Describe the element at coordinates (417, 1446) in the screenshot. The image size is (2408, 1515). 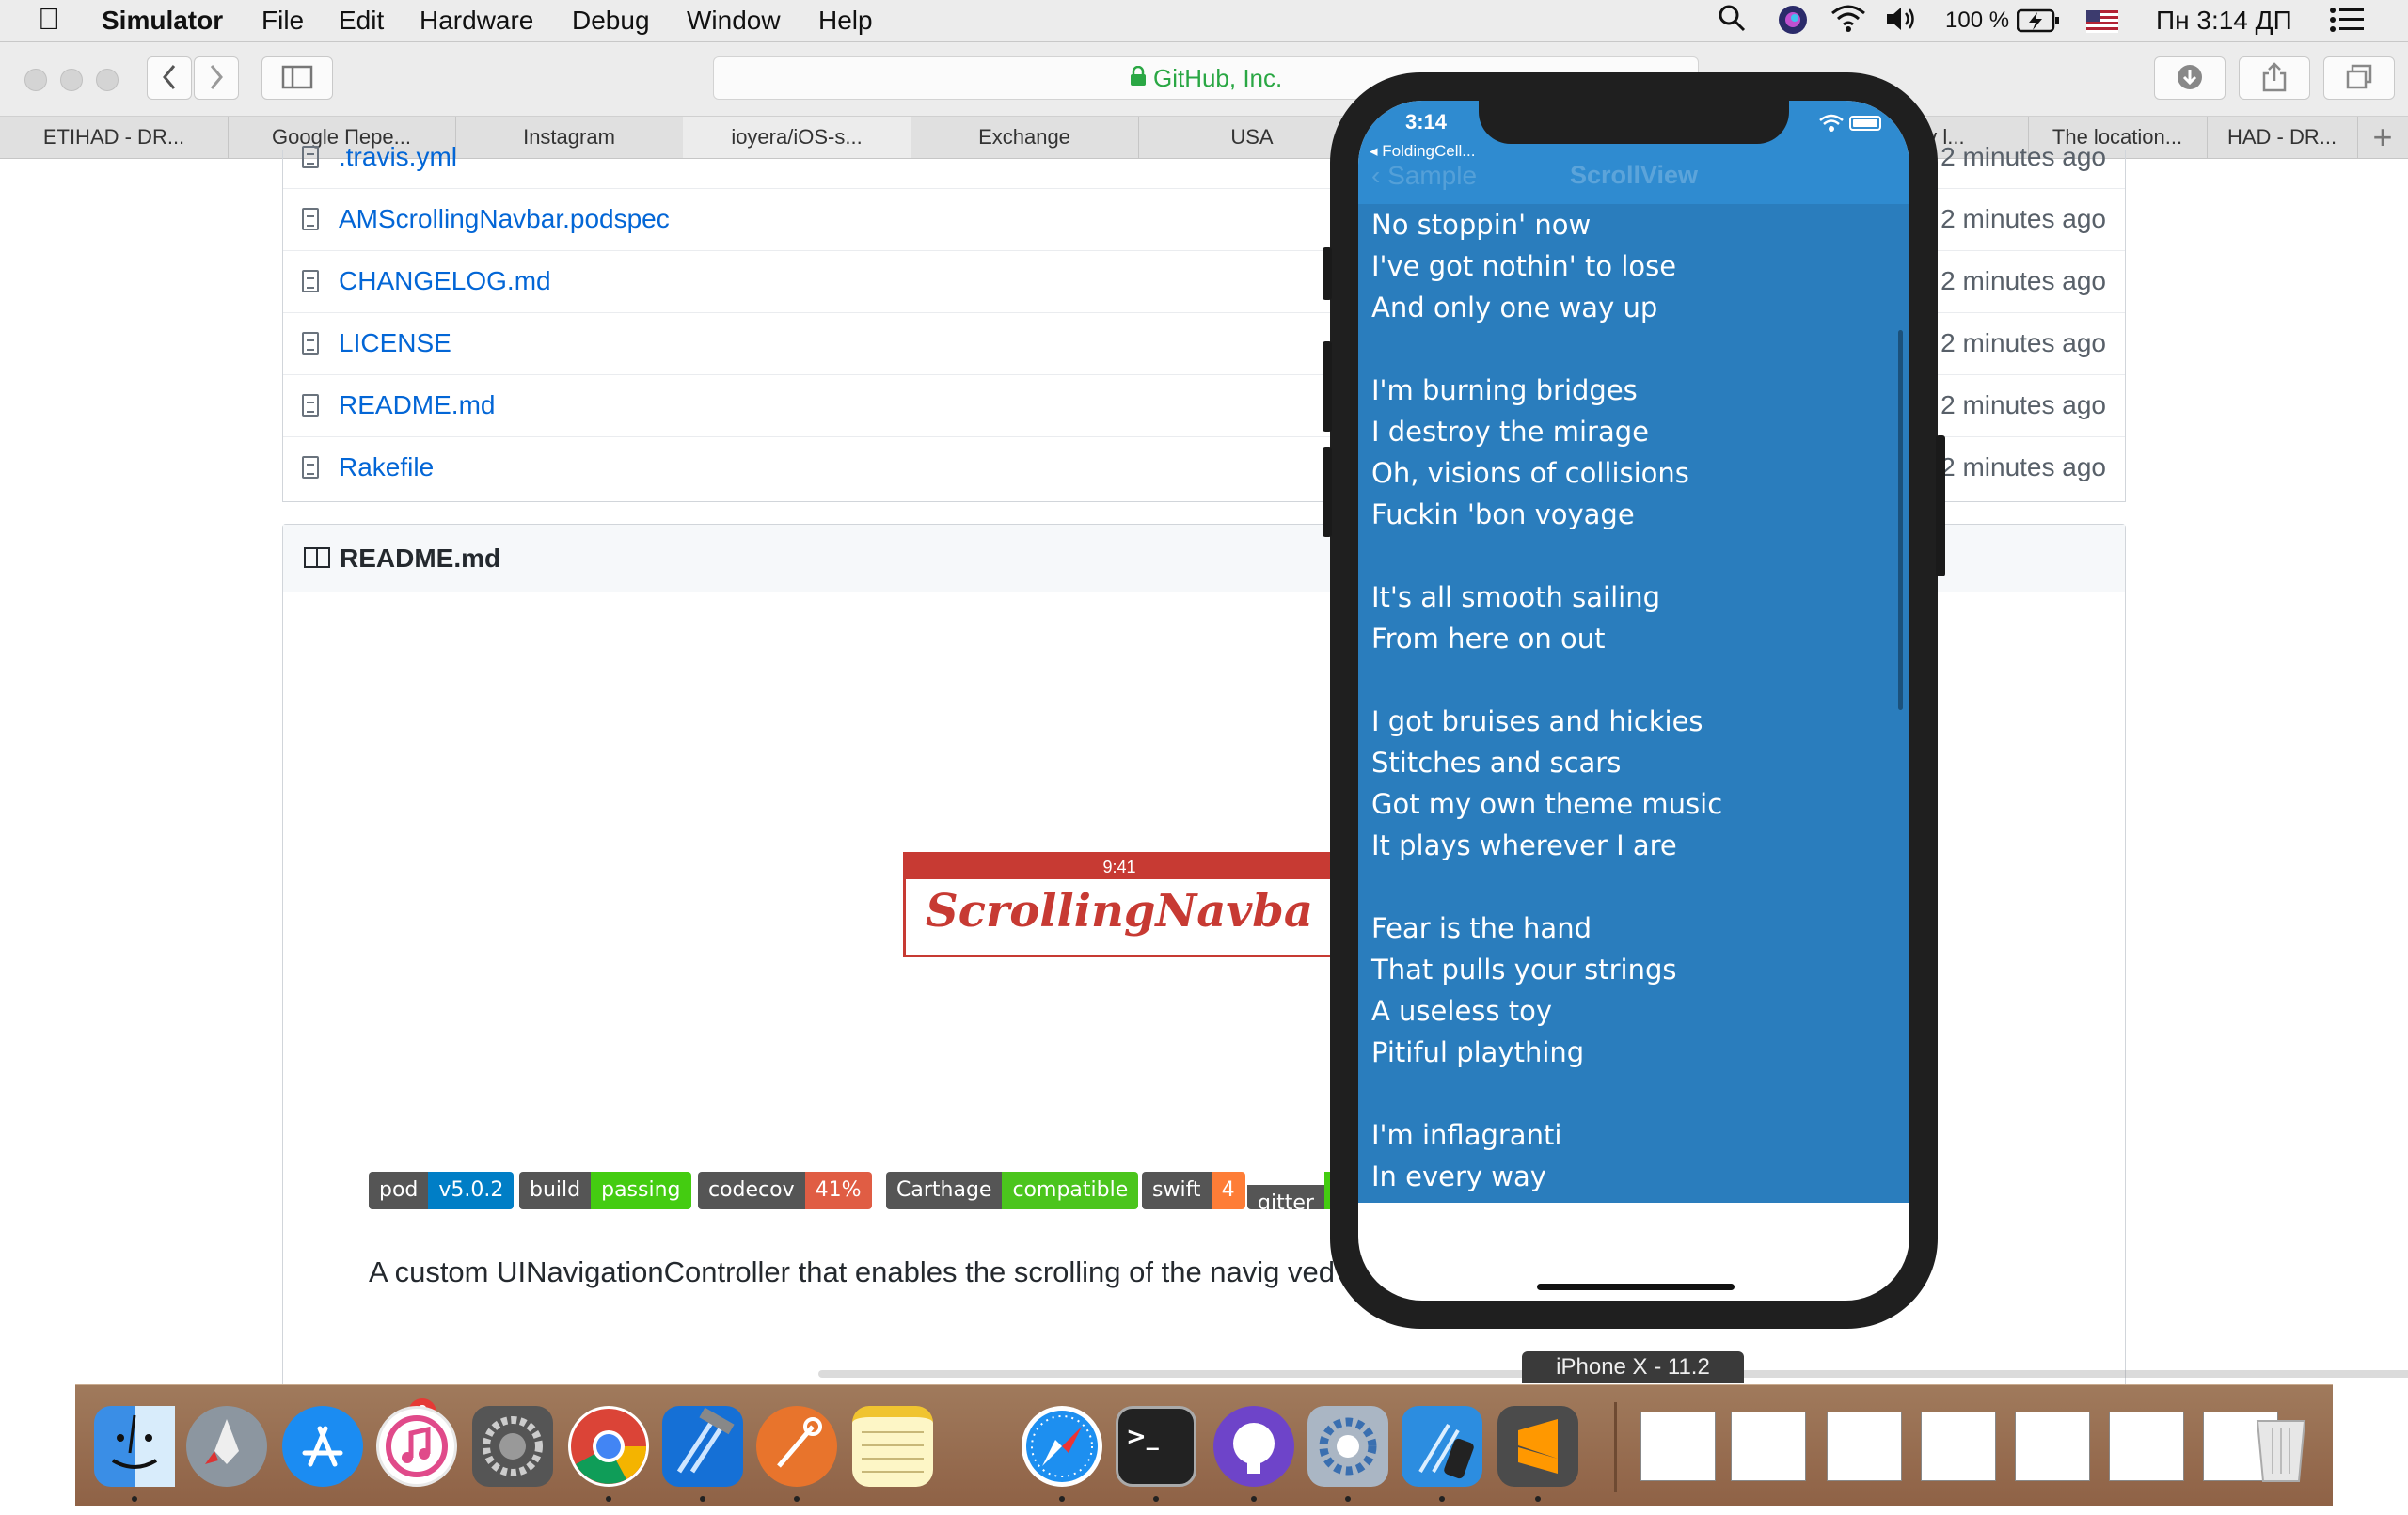
I see `itunes-icon` at that location.